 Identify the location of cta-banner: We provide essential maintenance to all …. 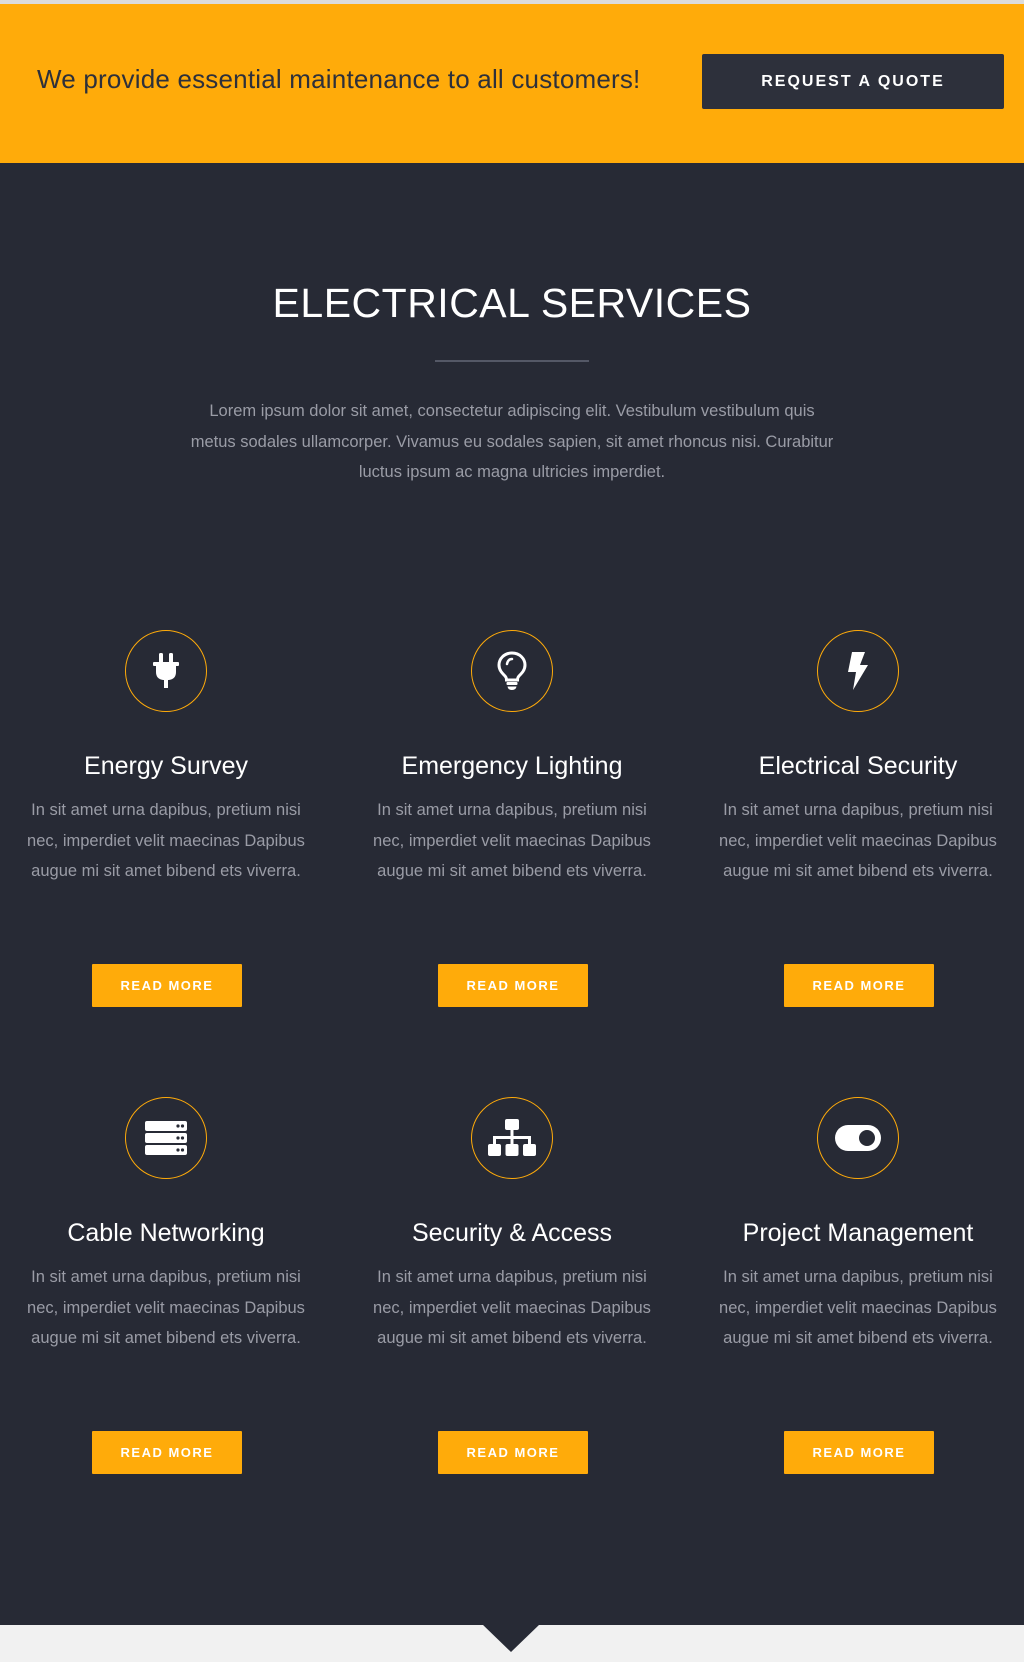
(512, 83).